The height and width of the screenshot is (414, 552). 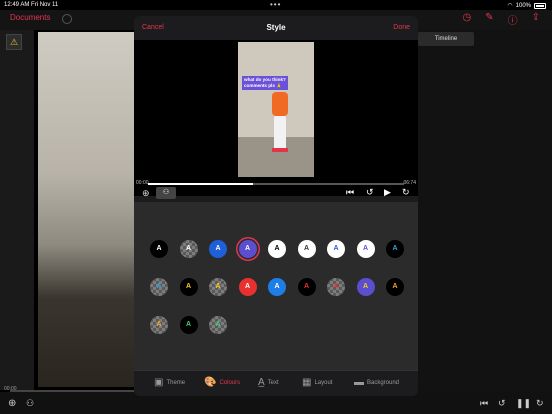 What do you see at coordinates (261, 382) in the screenshot?
I see `text-icon: A̲` at bounding box center [261, 382].